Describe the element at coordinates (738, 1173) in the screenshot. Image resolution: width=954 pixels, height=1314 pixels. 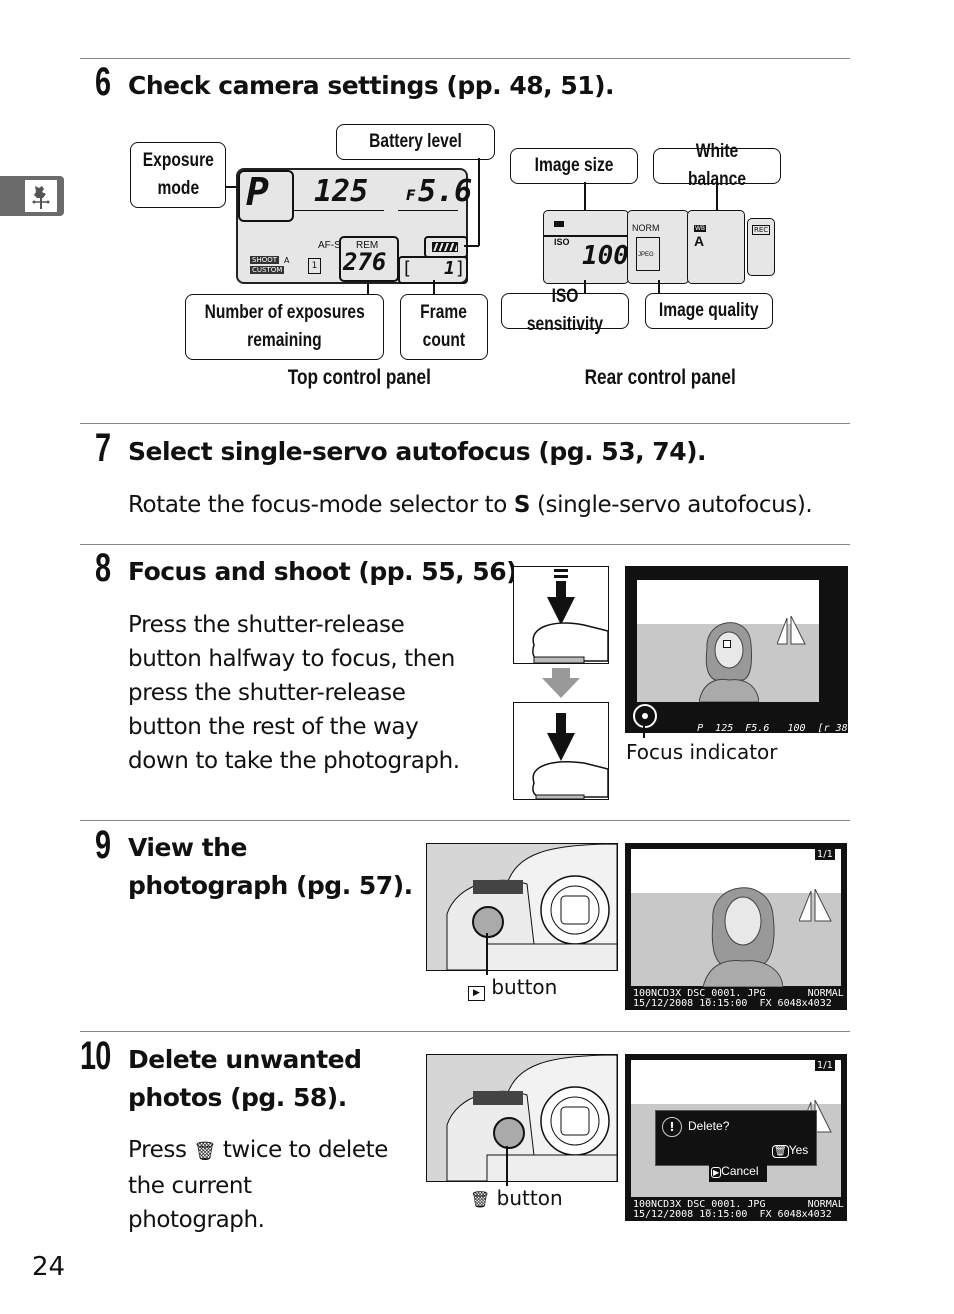
I see `cancel-option: ▶ Cancel` at that location.